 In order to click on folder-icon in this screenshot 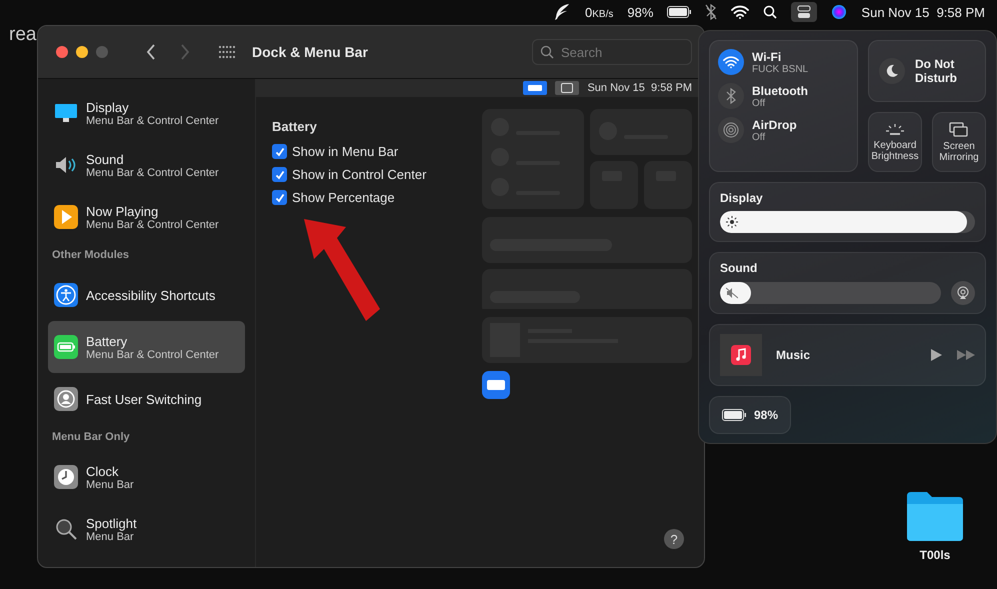, I will do `click(935, 516)`.